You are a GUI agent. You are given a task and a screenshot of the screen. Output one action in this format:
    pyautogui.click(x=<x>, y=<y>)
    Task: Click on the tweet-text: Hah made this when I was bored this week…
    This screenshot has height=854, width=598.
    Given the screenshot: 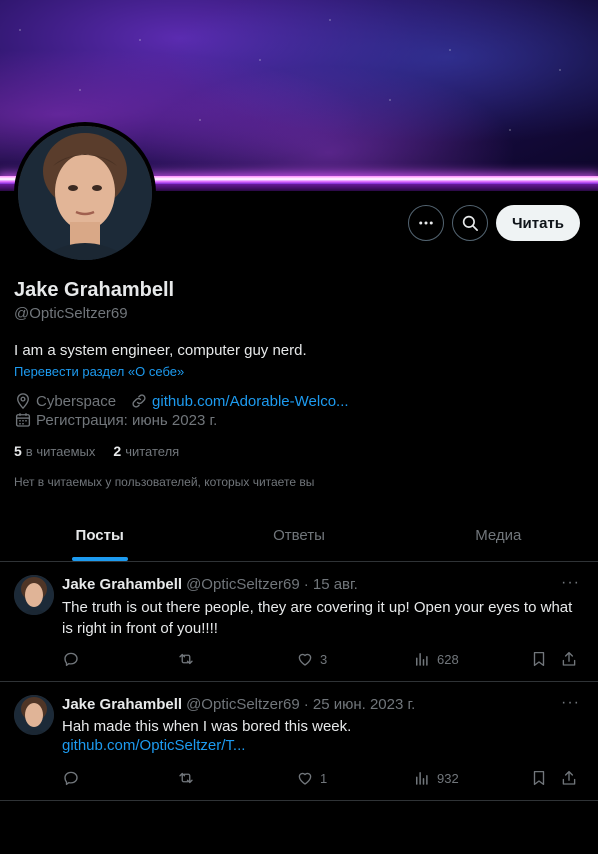 What is the action you would take?
    pyautogui.click(x=207, y=726)
    